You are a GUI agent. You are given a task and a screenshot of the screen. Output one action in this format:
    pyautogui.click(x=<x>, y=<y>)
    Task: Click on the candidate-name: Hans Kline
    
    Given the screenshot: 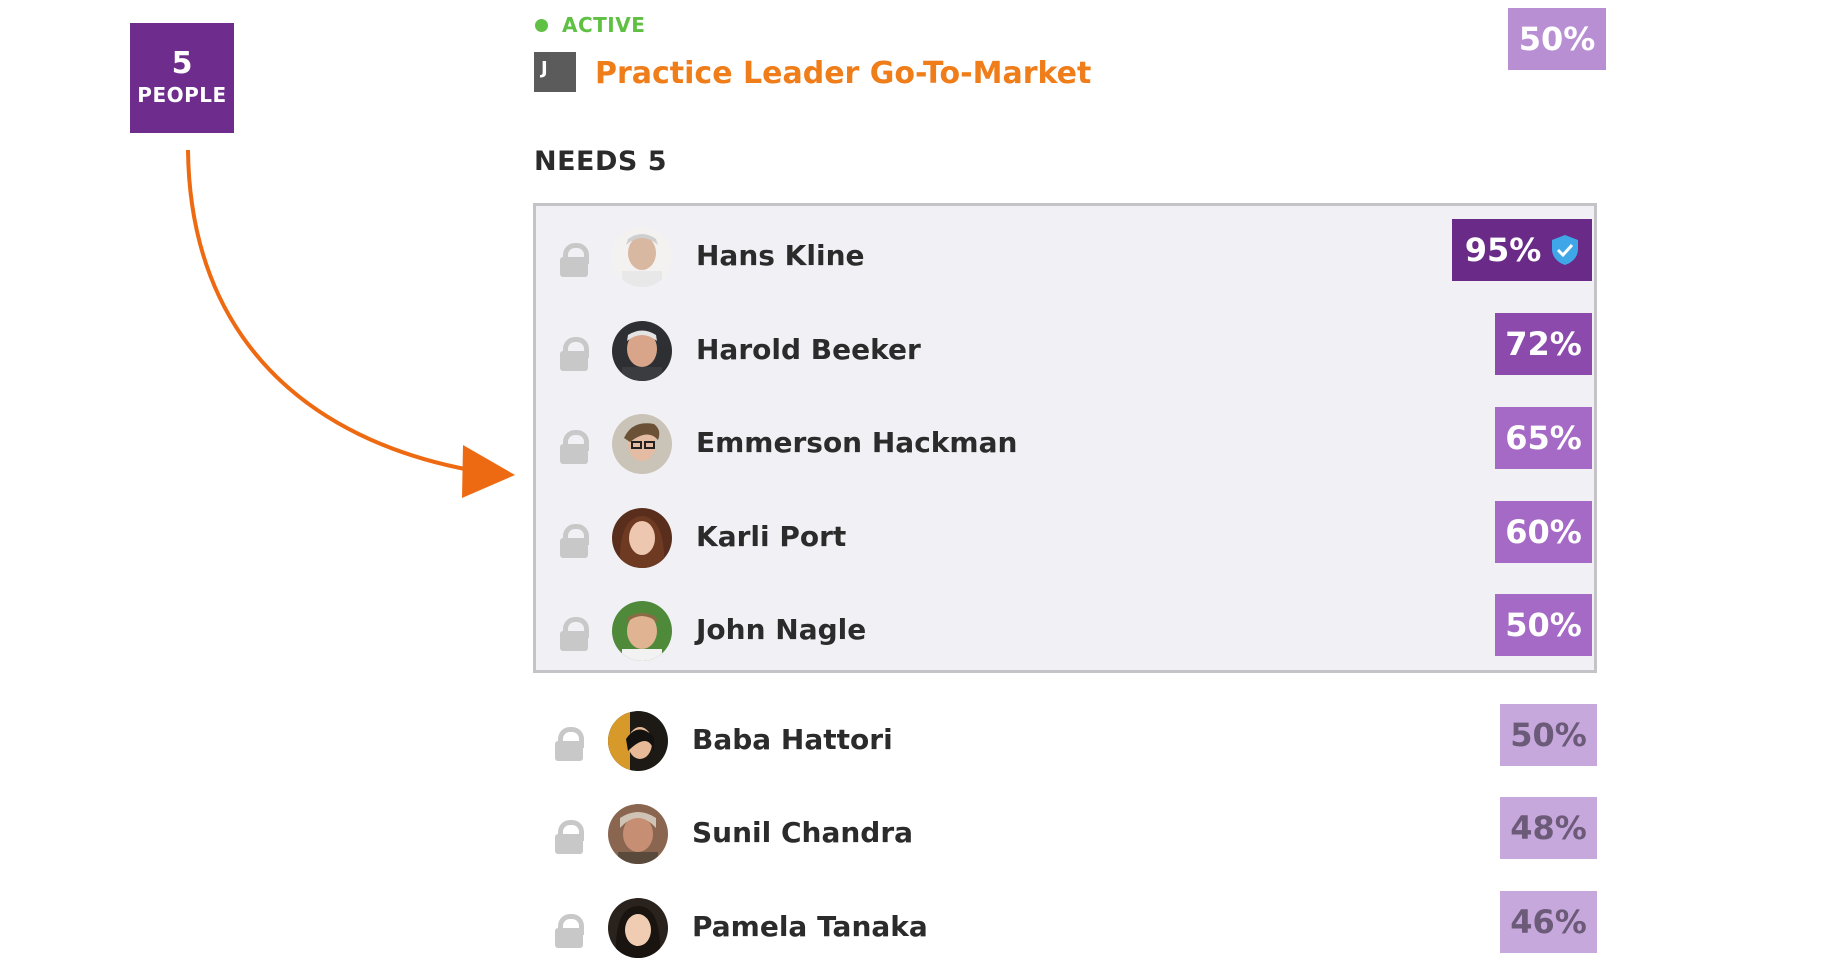 What is the action you would take?
    pyautogui.click(x=780, y=256)
    